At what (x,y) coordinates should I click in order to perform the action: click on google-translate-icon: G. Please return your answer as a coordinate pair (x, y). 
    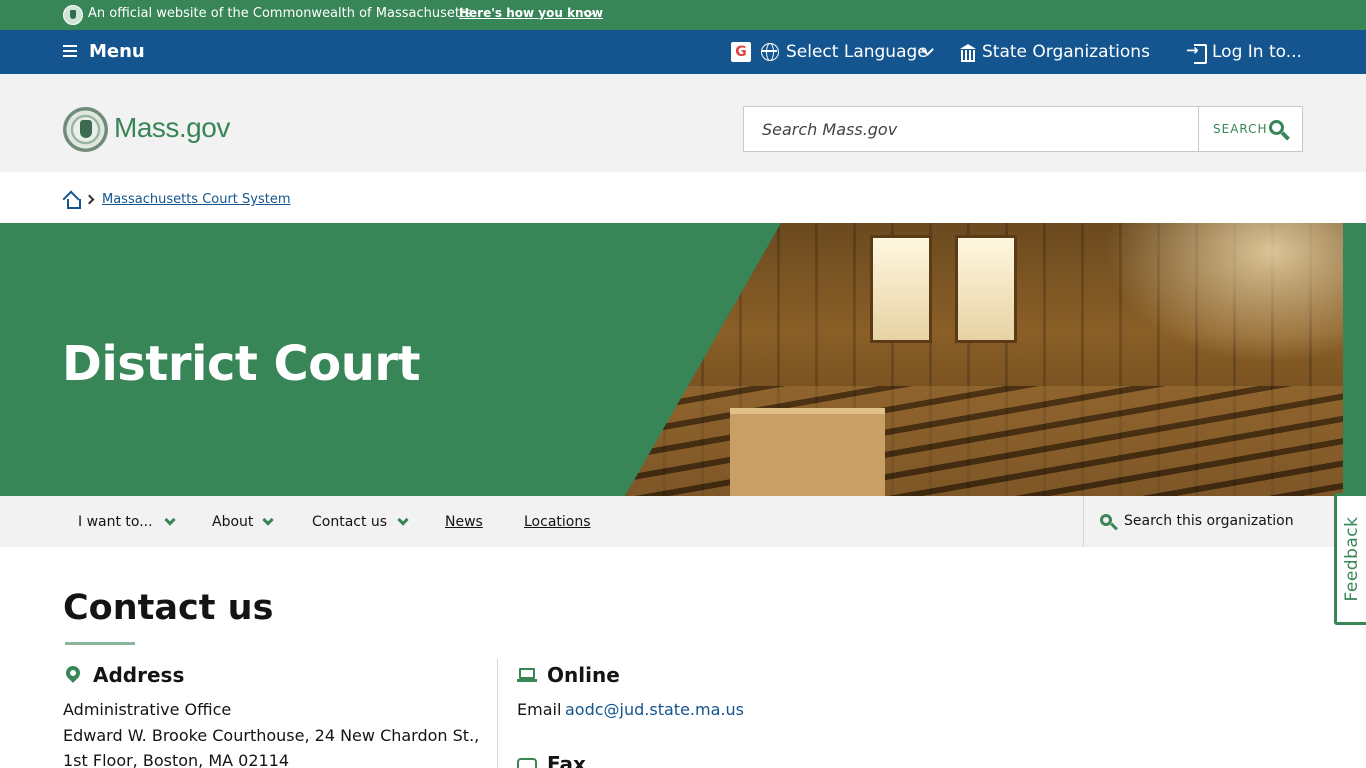
    Looking at the image, I should click on (741, 52).